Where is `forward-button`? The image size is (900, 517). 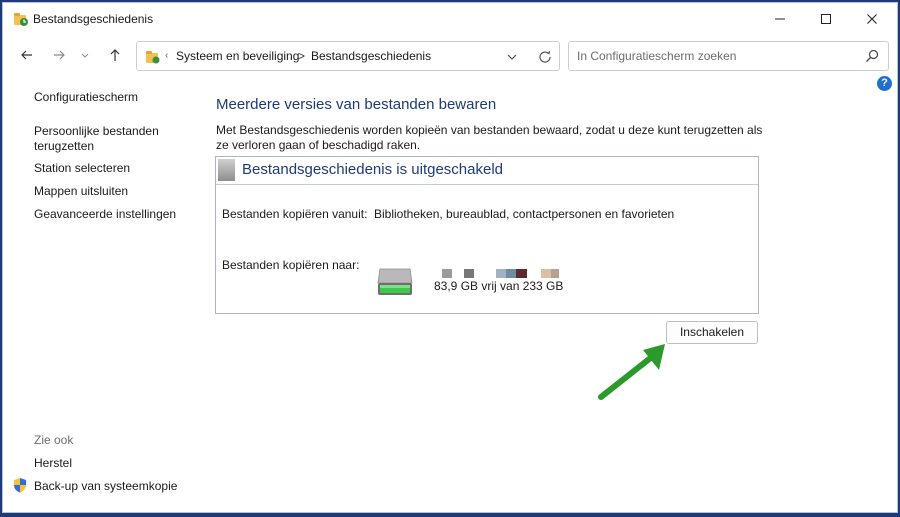
forward-button is located at coordinates (59, 55).